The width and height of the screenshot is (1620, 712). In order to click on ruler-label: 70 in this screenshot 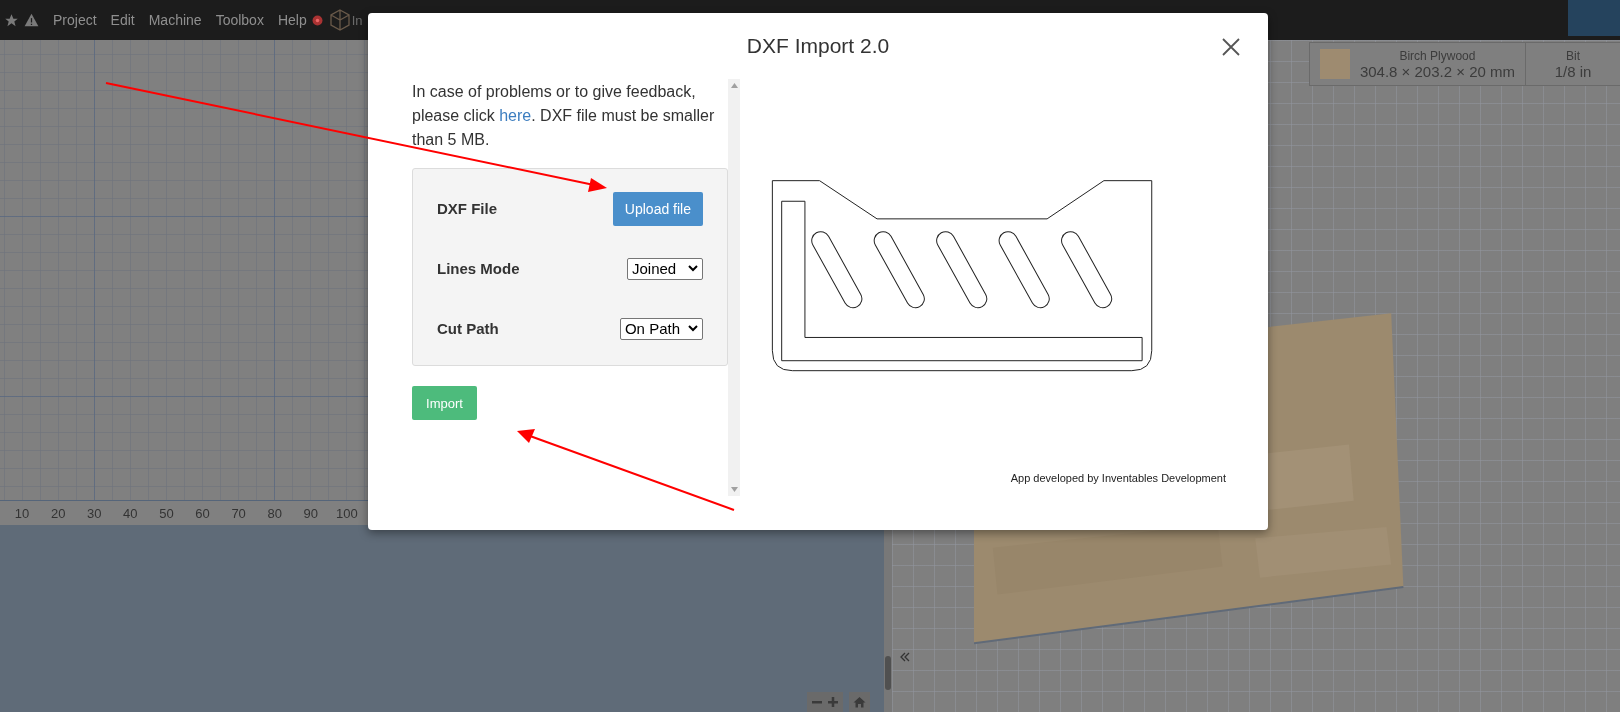, I will do `click(238, 513)`.